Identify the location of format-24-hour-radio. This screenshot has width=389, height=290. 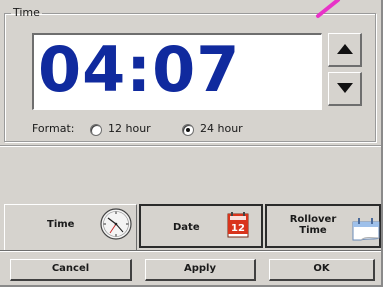
(188, 129).